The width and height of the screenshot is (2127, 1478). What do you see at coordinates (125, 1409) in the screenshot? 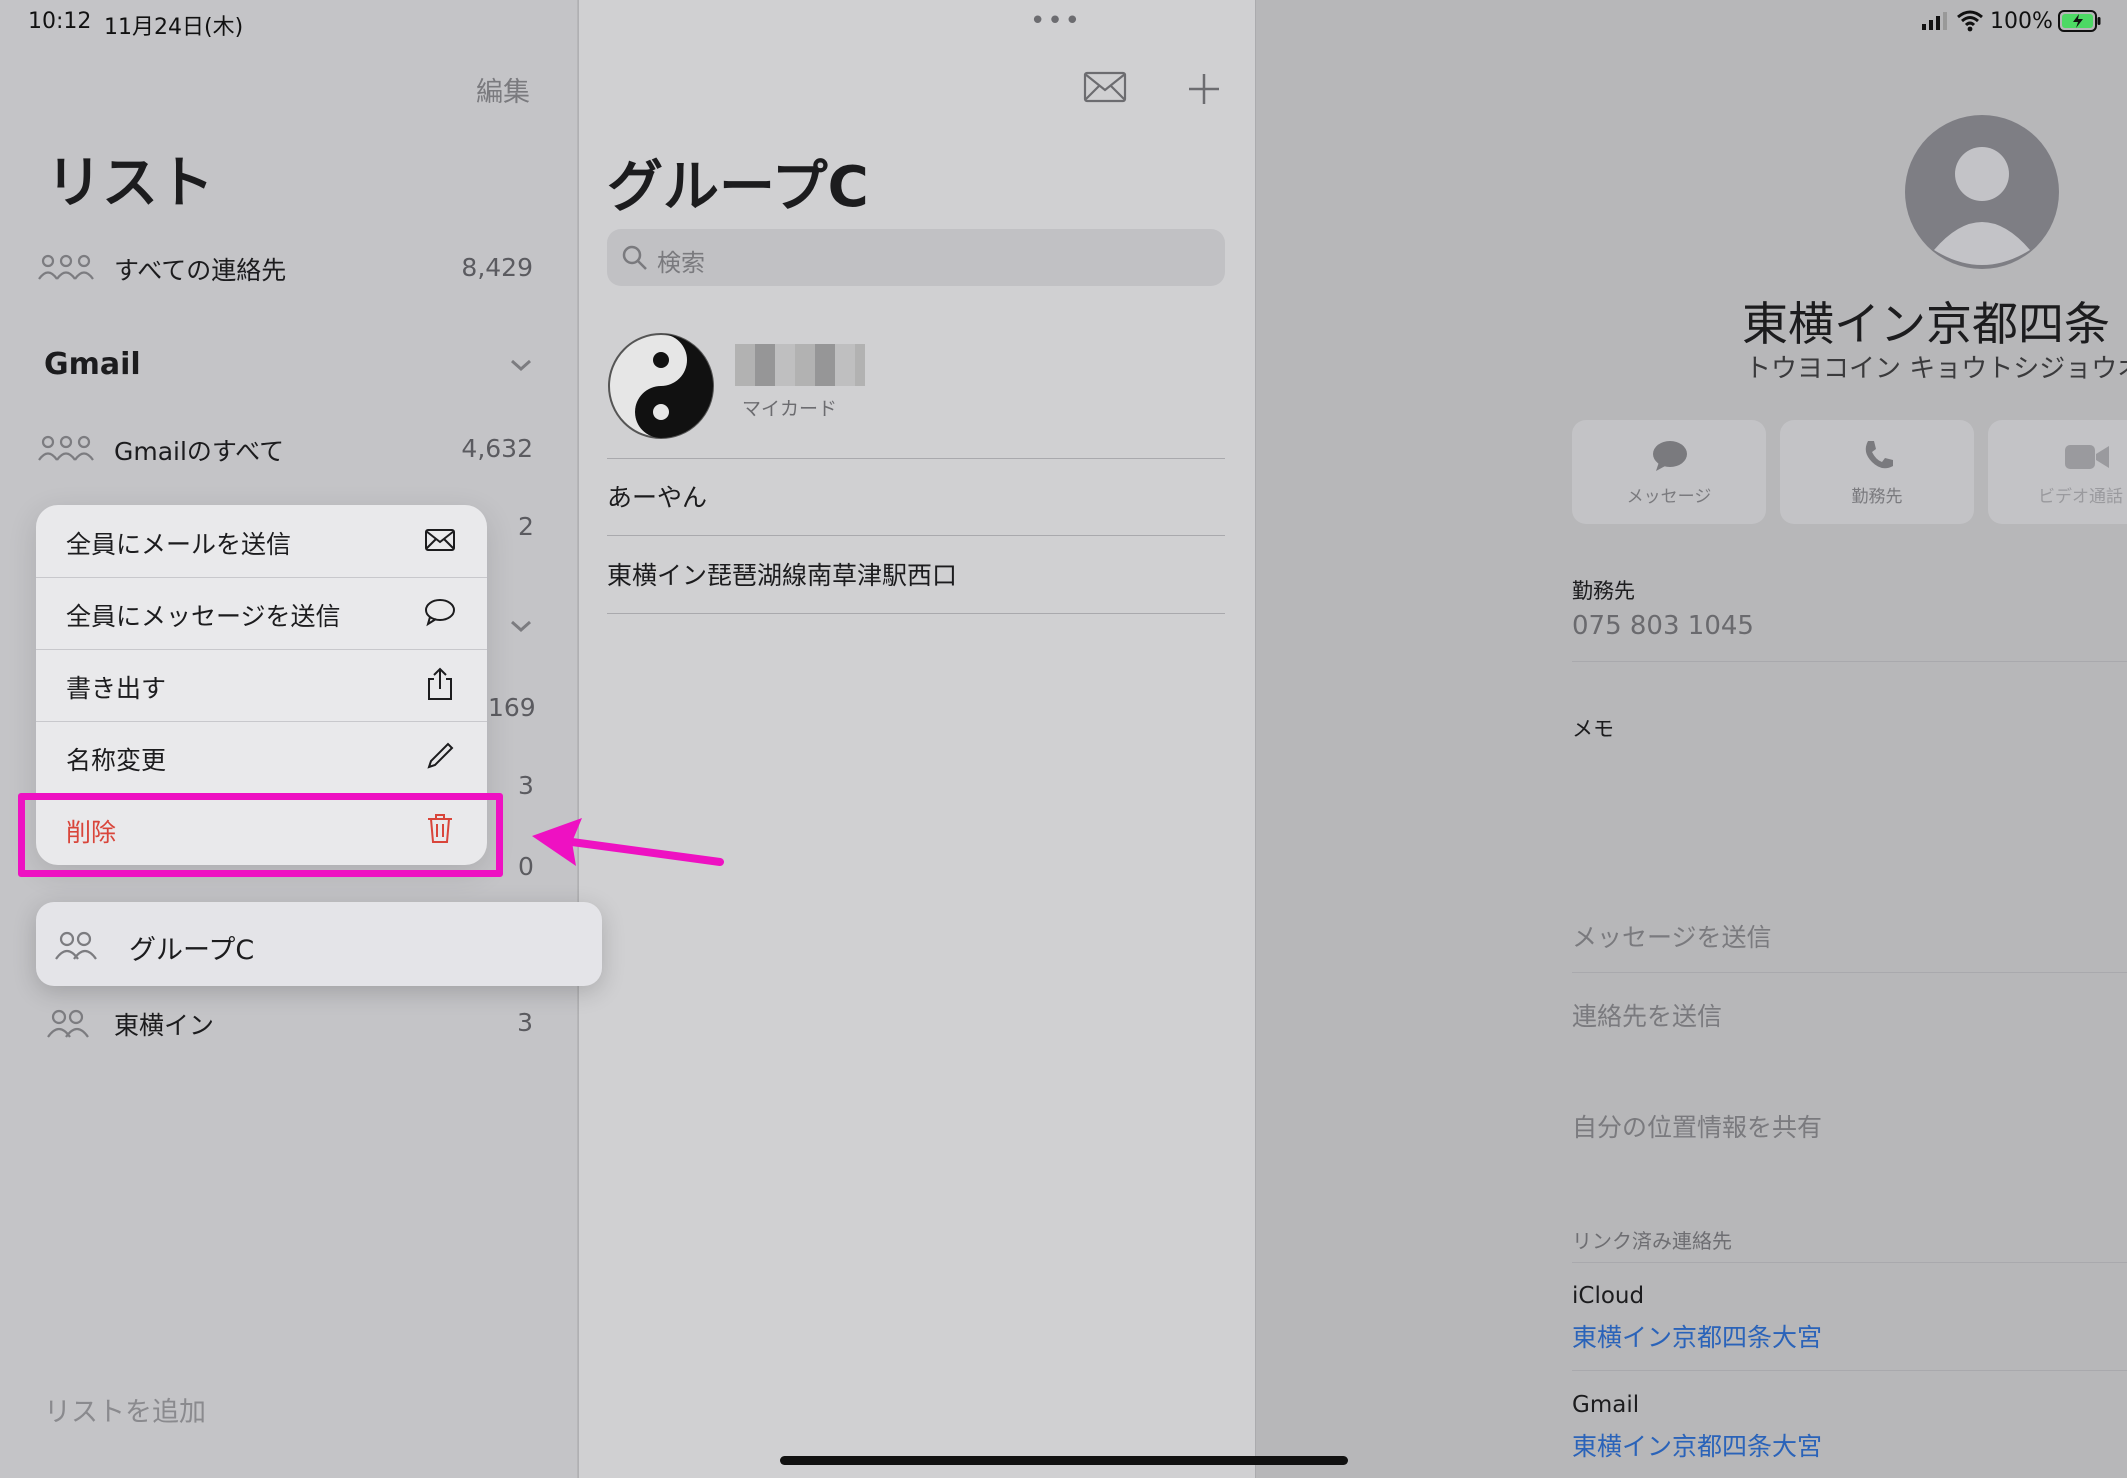
I see `add-list-button: リストを追加` at bounding box center [125, 1409].